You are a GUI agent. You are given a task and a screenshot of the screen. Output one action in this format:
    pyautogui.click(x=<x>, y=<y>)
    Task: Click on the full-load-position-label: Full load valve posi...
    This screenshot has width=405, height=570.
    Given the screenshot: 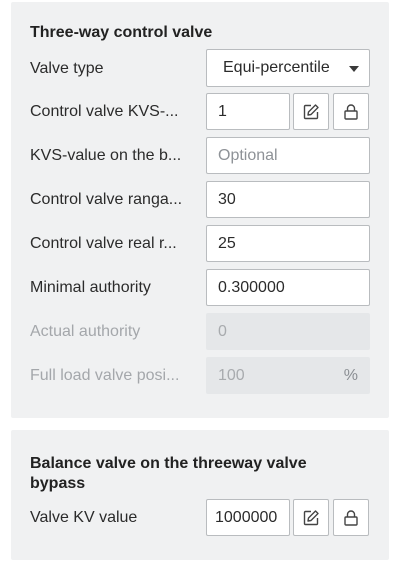 What is the action you would take?
    pyautogui.click(x=105, y=375)
    